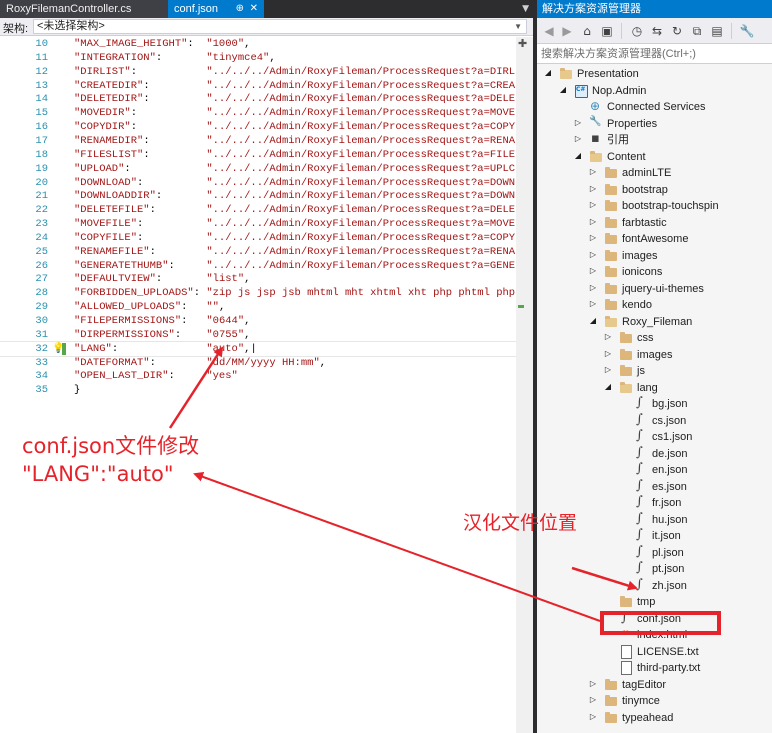 The height and width of the screenshot is (733, 772). What do you see at coordinates (254, 9) in the screenshot?
I see `close-icon: ✕` at bounding box center [254, 9].